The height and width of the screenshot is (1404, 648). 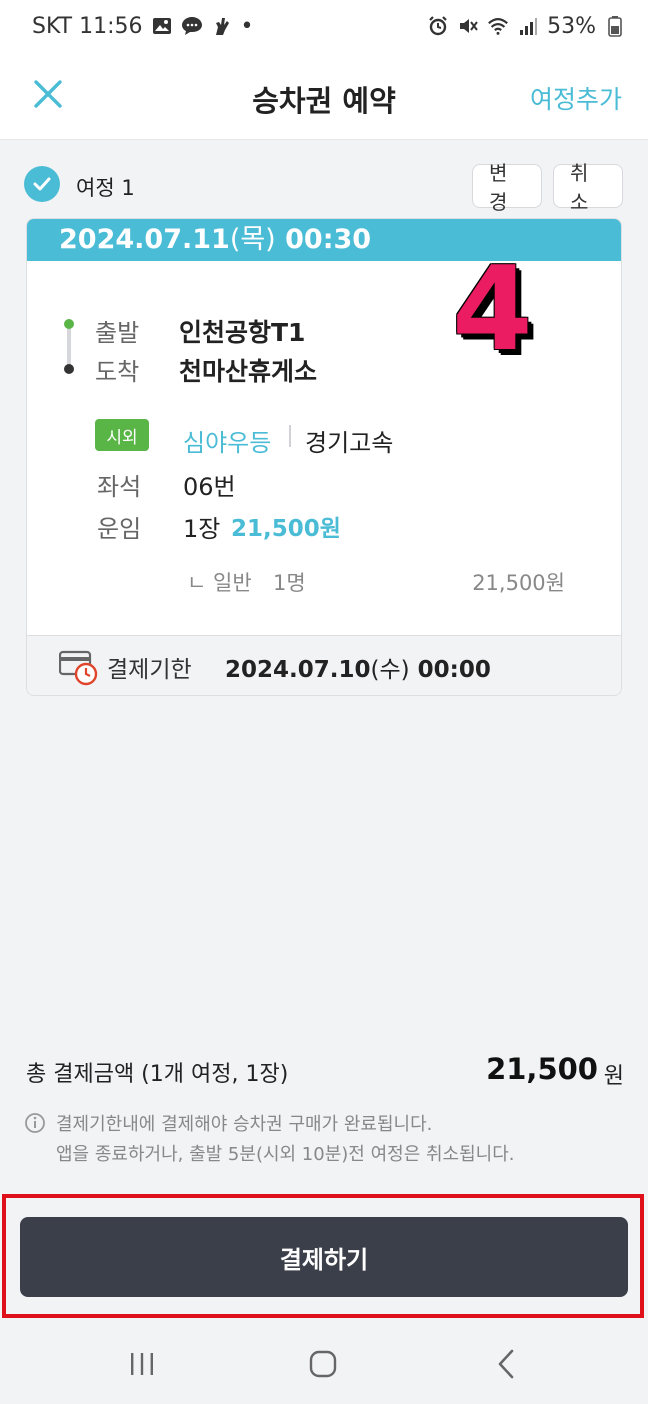 What do you see at coordinates (149, 670) in the screenshot?
I see `deadline-label: 결제기한` at bounding box center [149, 670].